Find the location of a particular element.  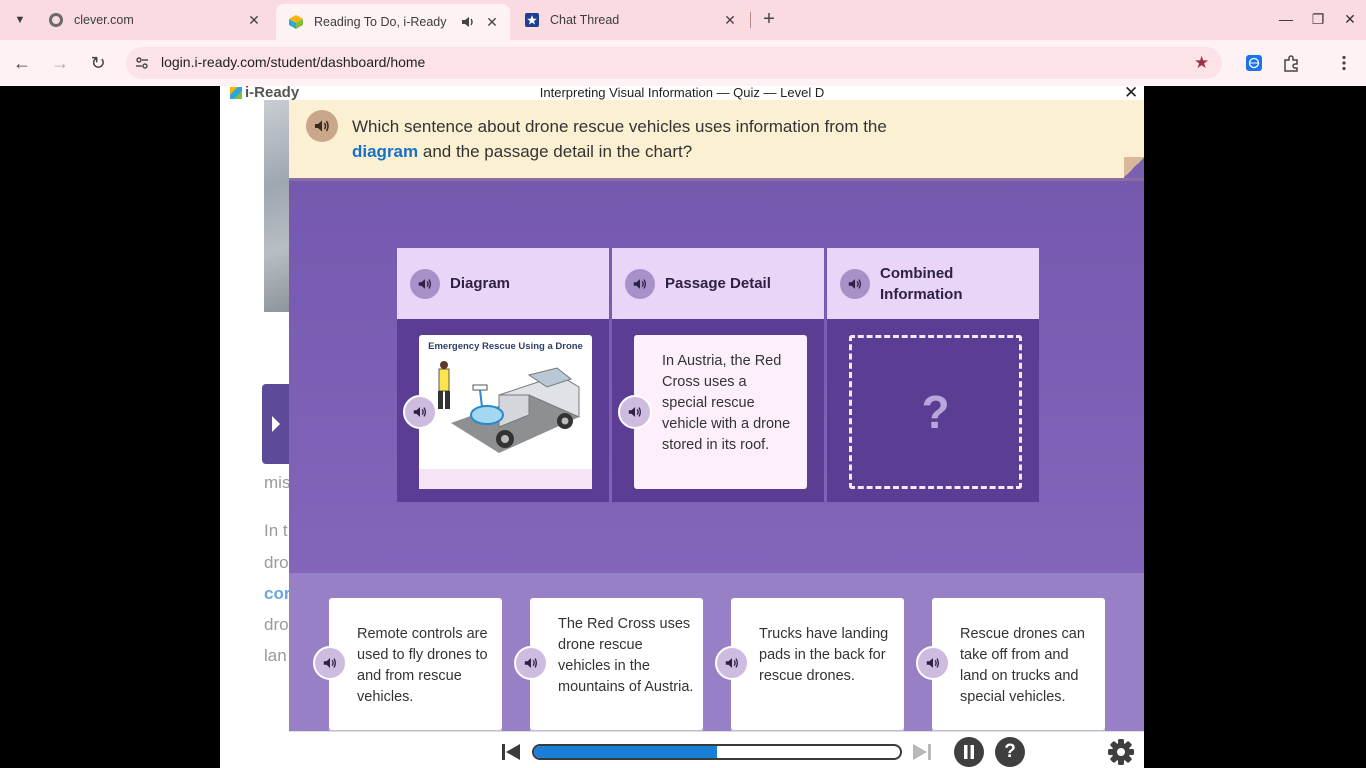

pause-button is located at coordinates (969, 752).